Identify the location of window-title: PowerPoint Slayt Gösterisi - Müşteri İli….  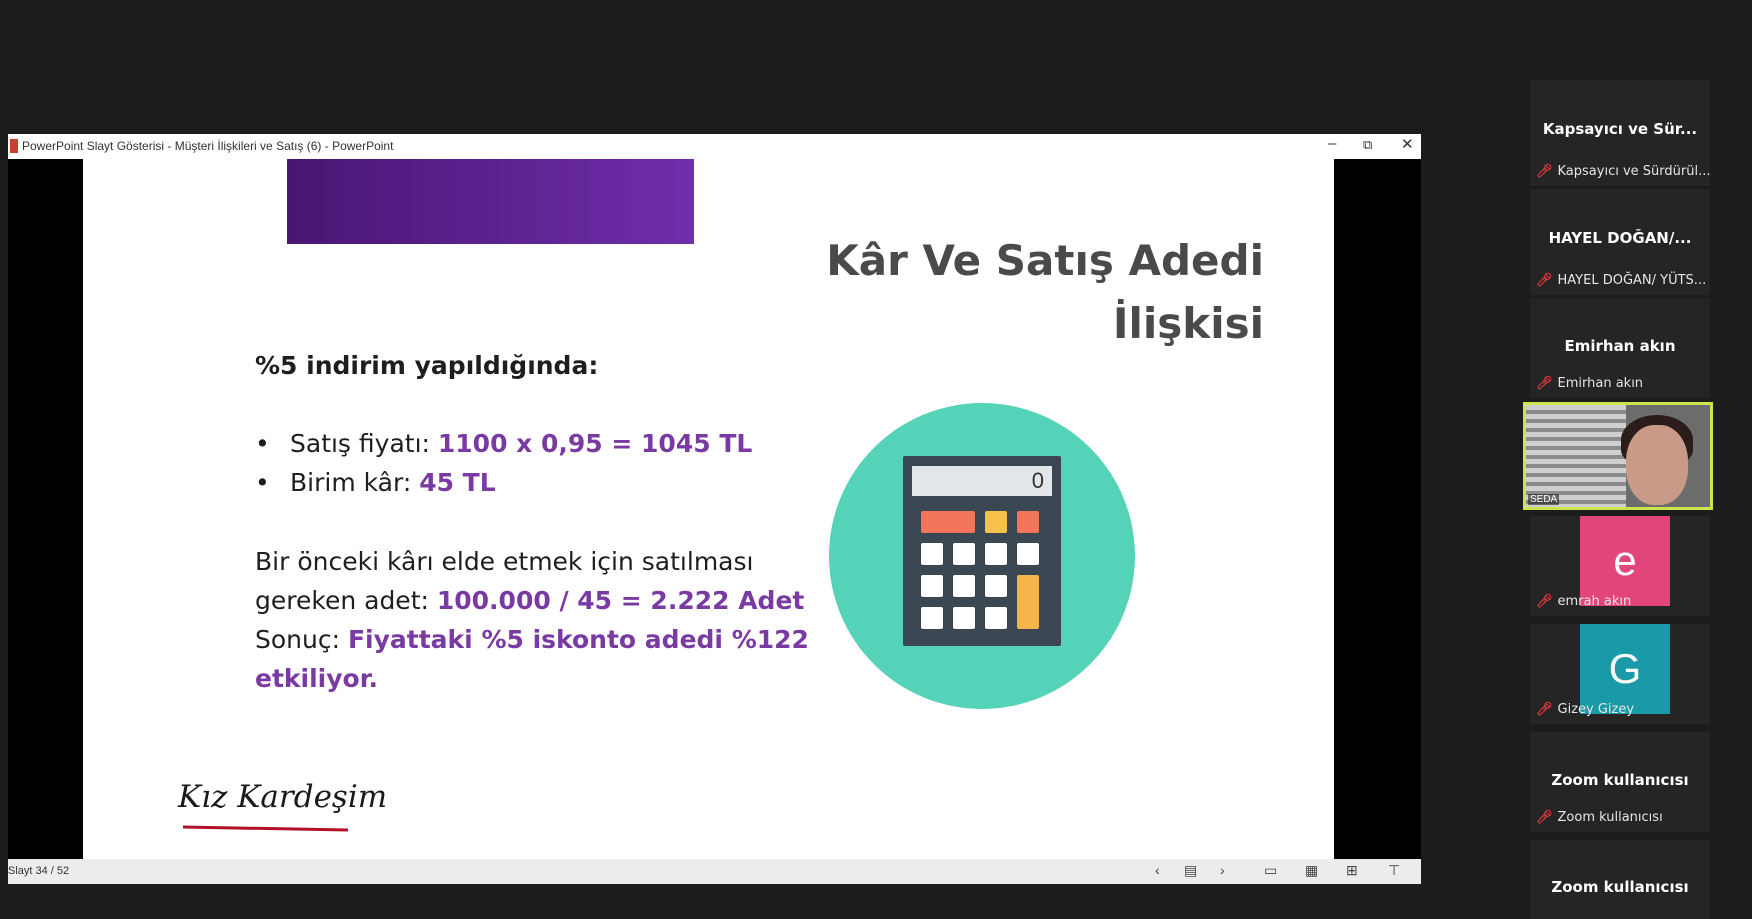
(208, 146).